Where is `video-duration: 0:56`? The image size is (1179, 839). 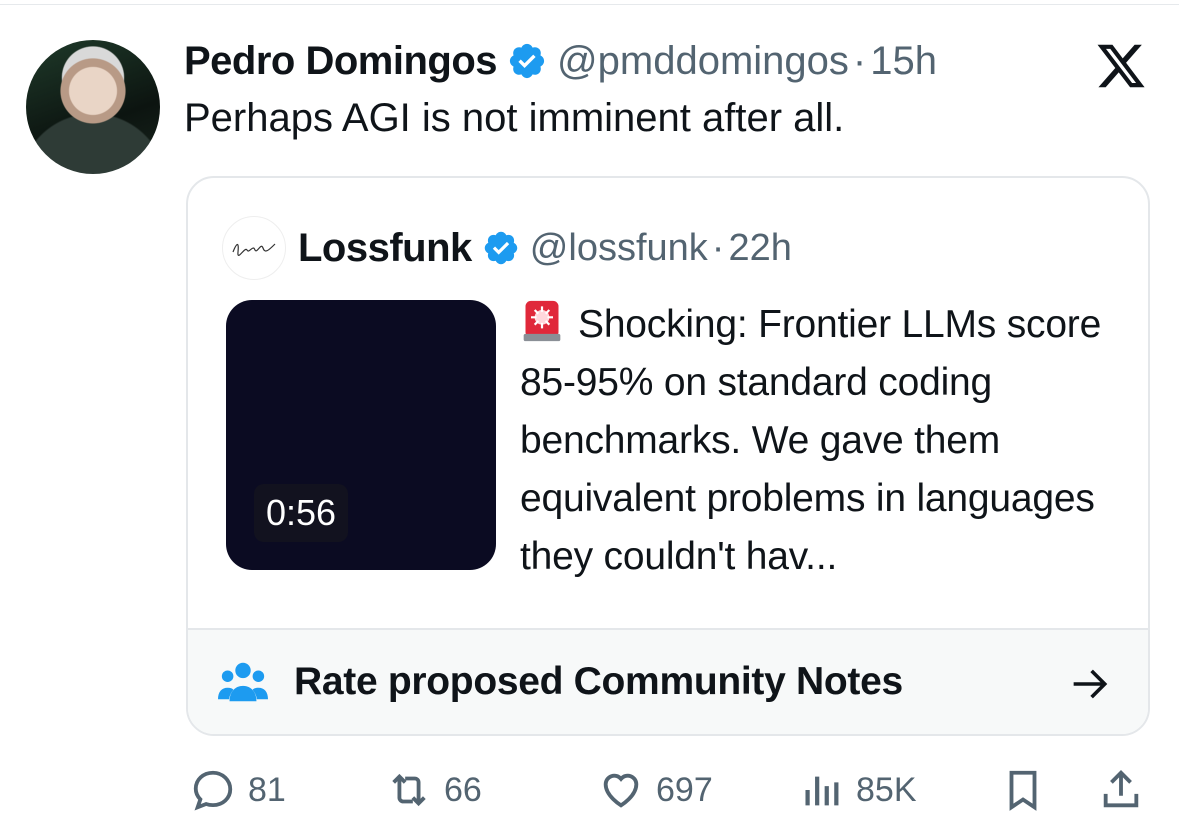
video-duration: 0:56 is located at coordinates (301, 513).